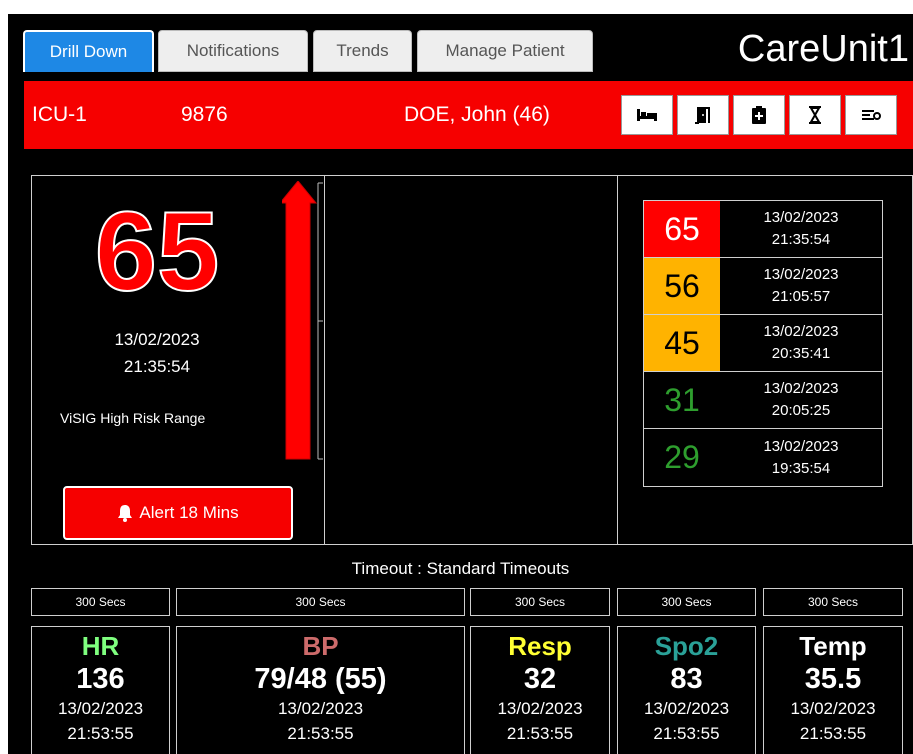 The image size is (913, 754). Describe the element at coordinates (801, 468) in the screenshot. I see `history-time: 19:35:54` at that location.